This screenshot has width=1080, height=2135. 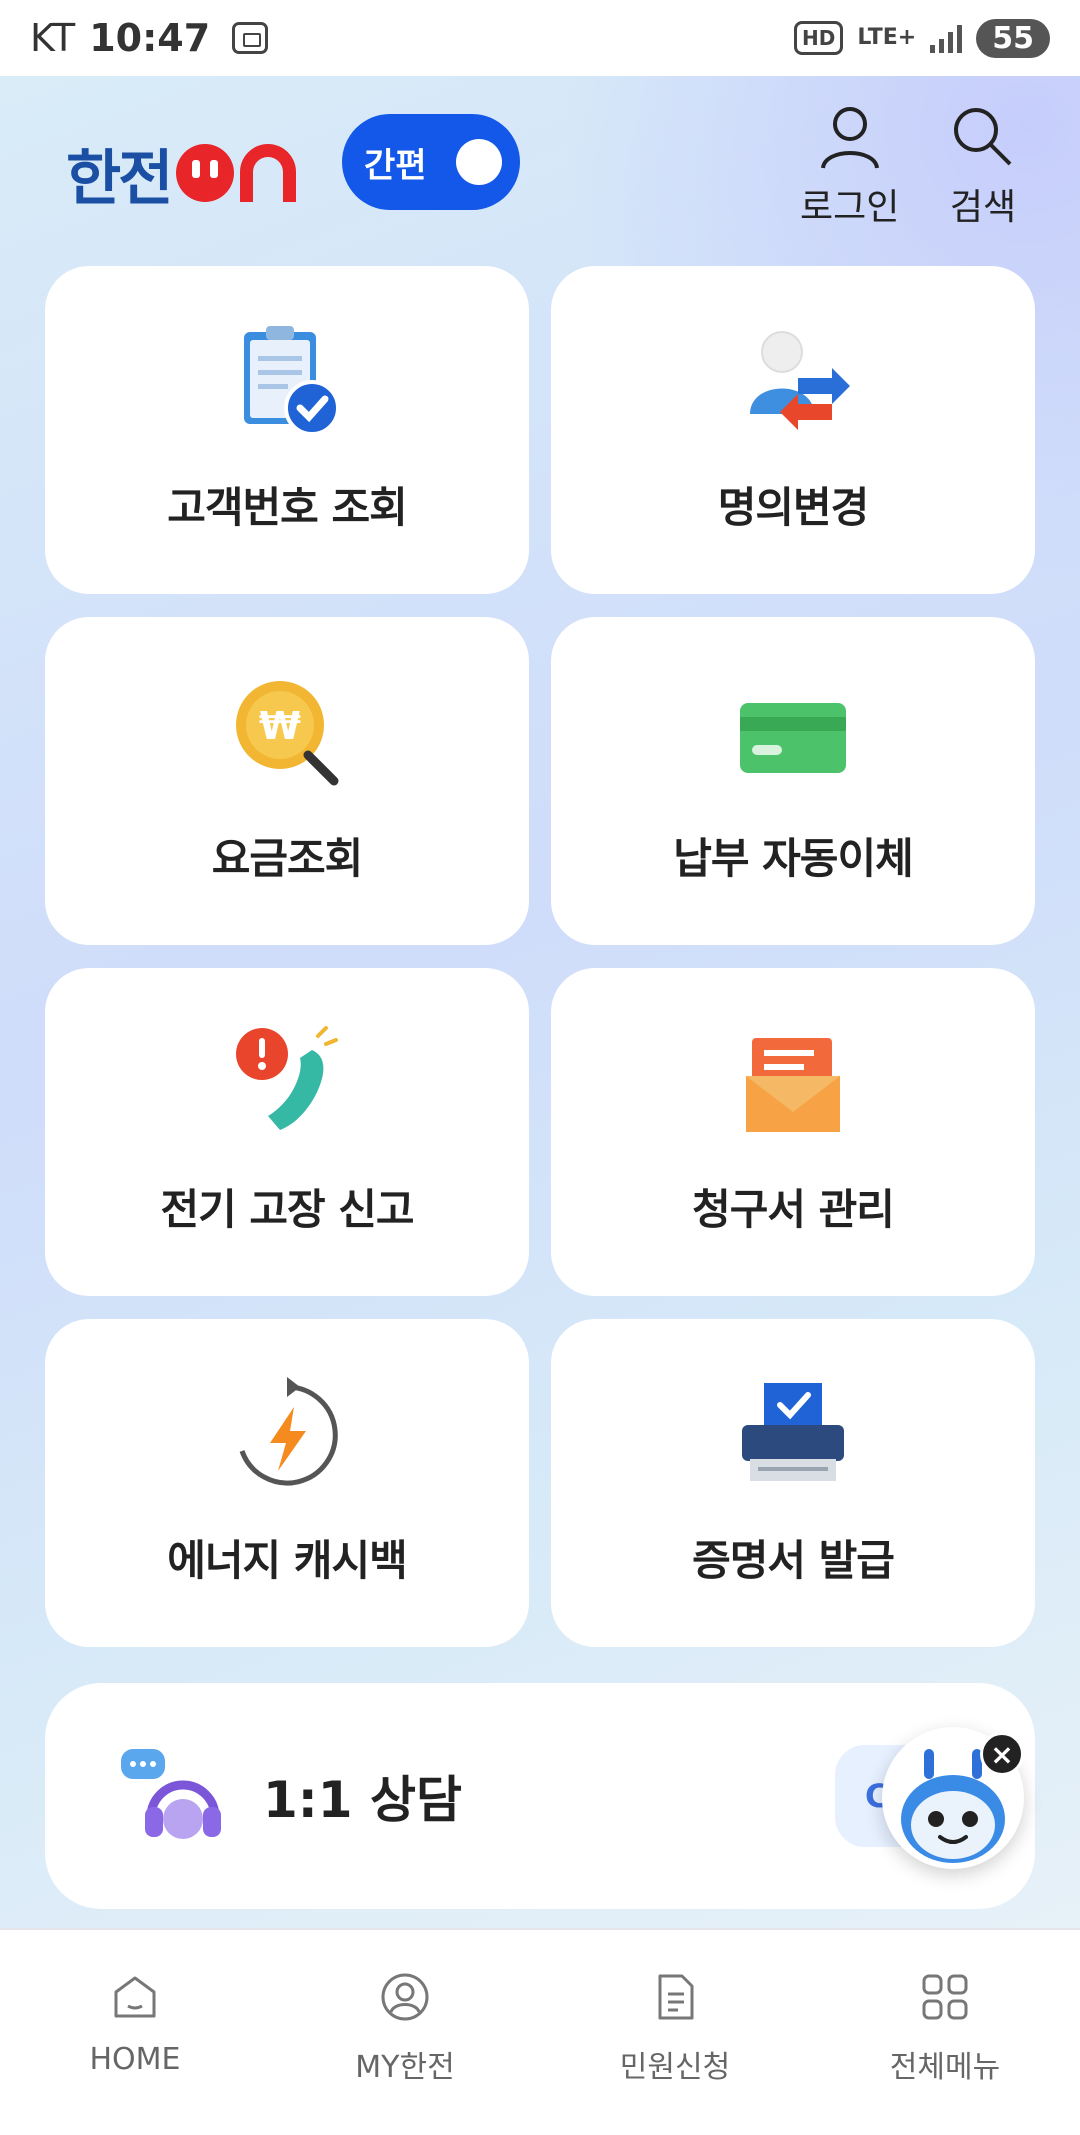 I want to click on kepco-on-logo: 한전, so click(x=181, y=176).